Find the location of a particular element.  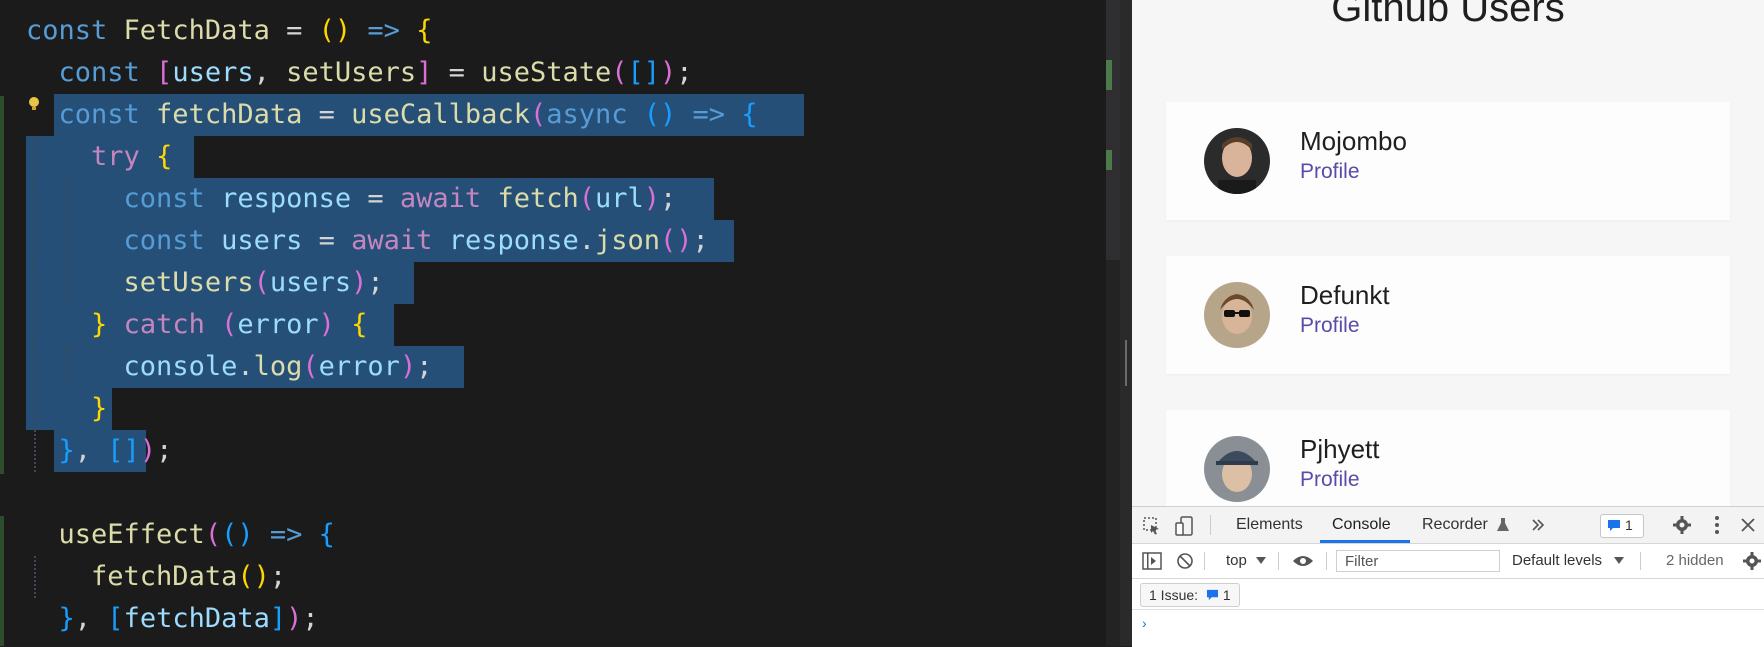

page-title: Github Users is located at coordinates (1448, 15).